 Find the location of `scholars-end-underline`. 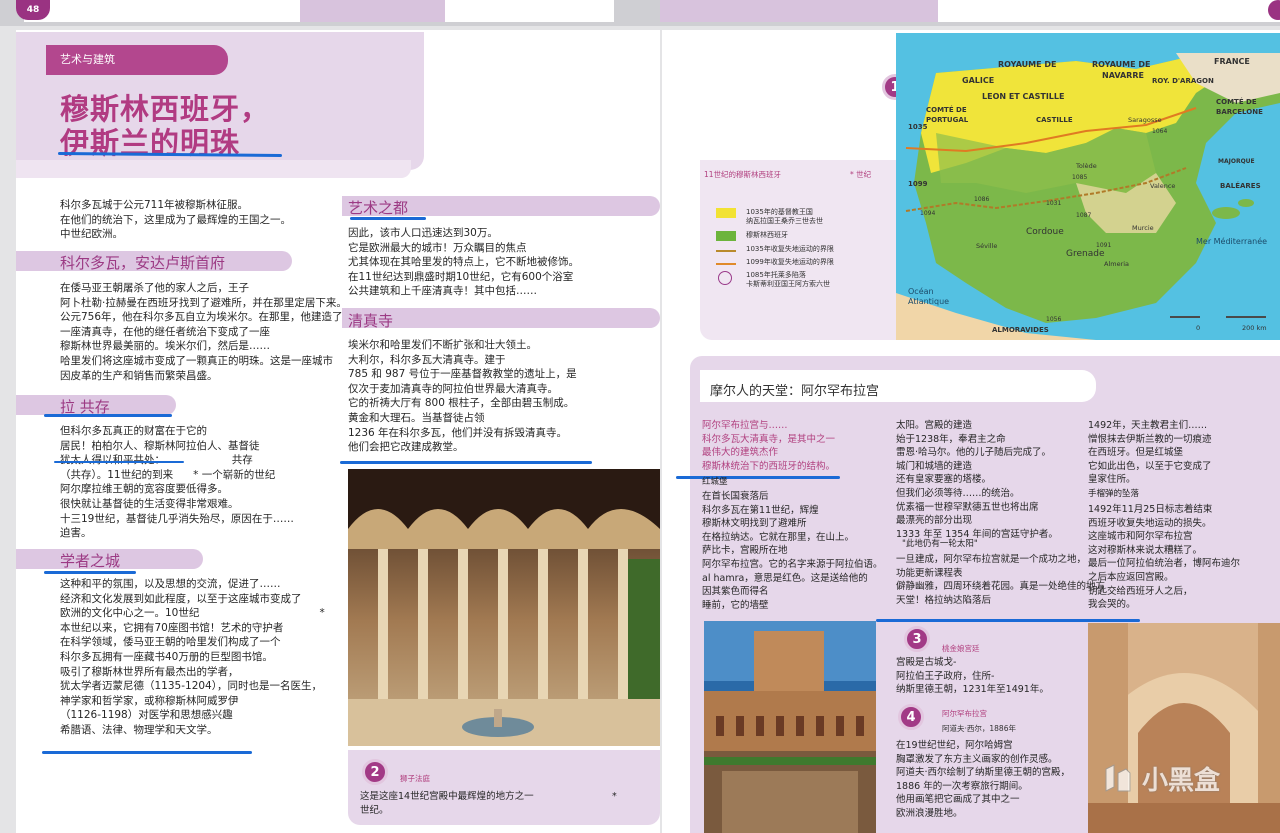

scholars-end-underline is located at coordinates (147, 752).